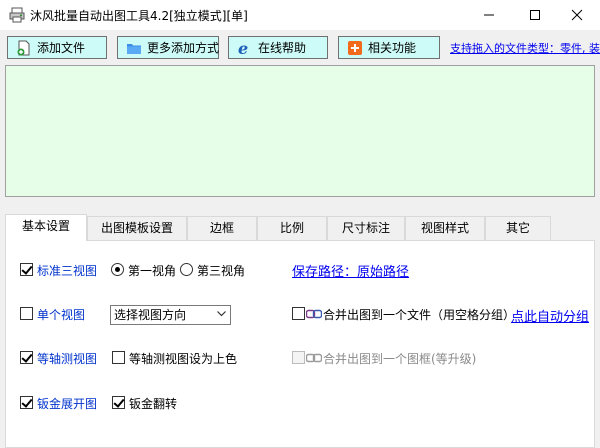 The image size is (600, 448). I want to click on ie-browser-icon: e, so click(243, 48).